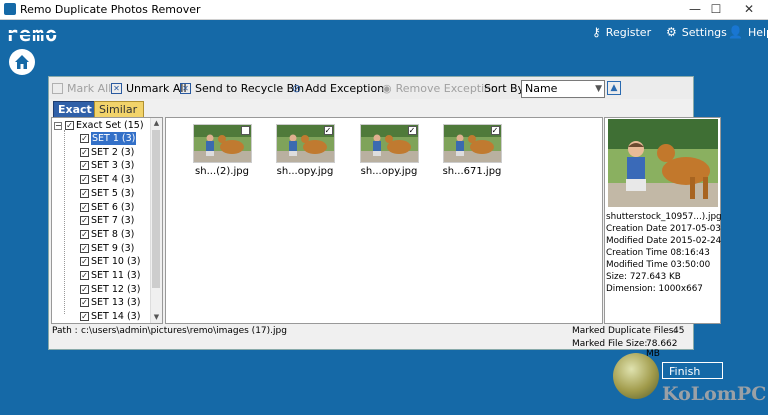 The width and height of the screenshot is (768, 415). Describe the element at coordinates (149, 88) in the screenshot. I see `unmark-all-button: ✕ Unmark All` at that location.